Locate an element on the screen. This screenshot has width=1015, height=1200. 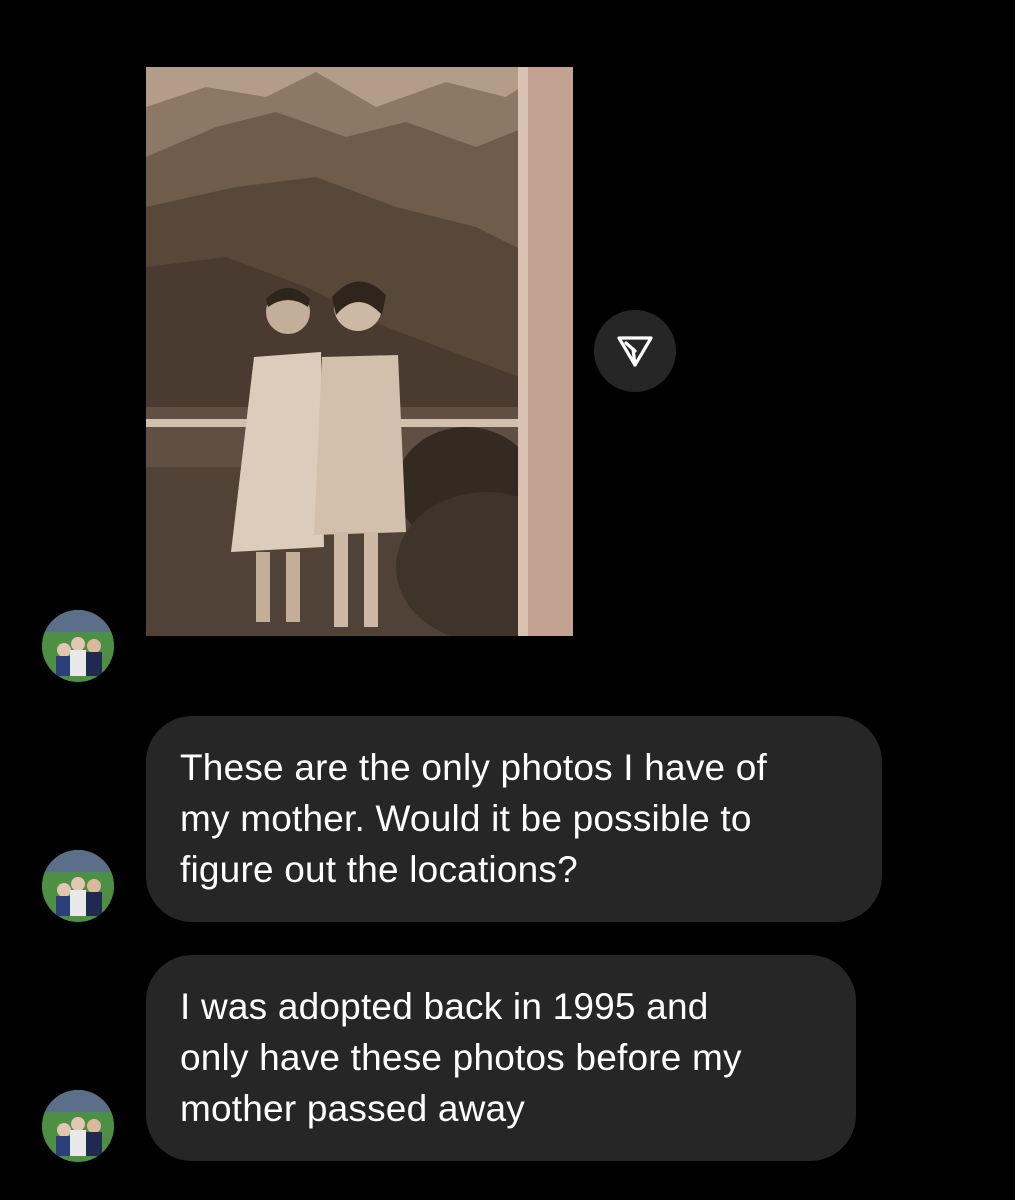
send-icon is located at coordinates (635, 351).